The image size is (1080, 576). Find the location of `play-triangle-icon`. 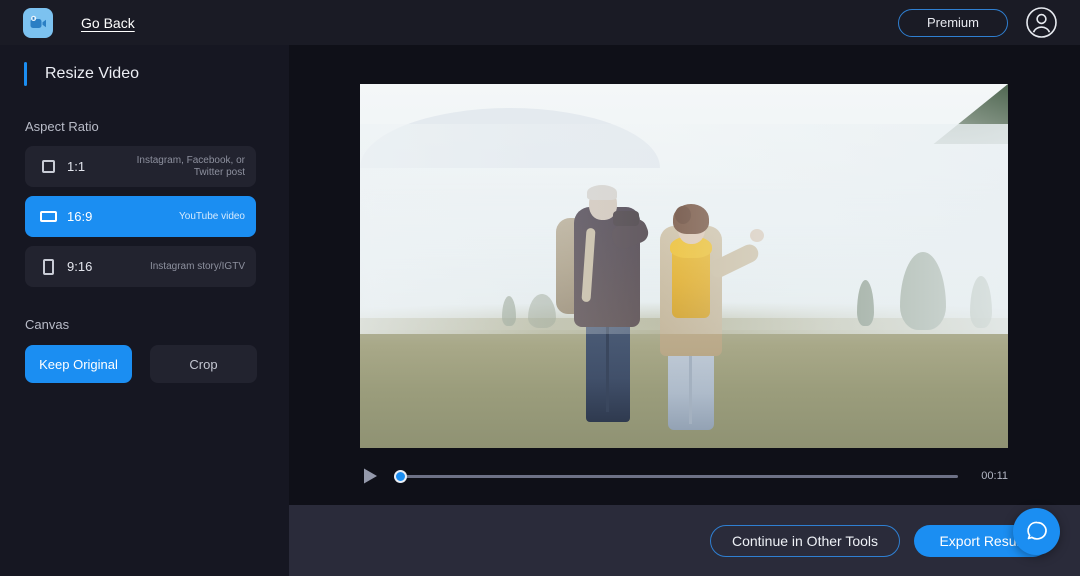

play-triangle-icon is located at coordinates (370, 476).